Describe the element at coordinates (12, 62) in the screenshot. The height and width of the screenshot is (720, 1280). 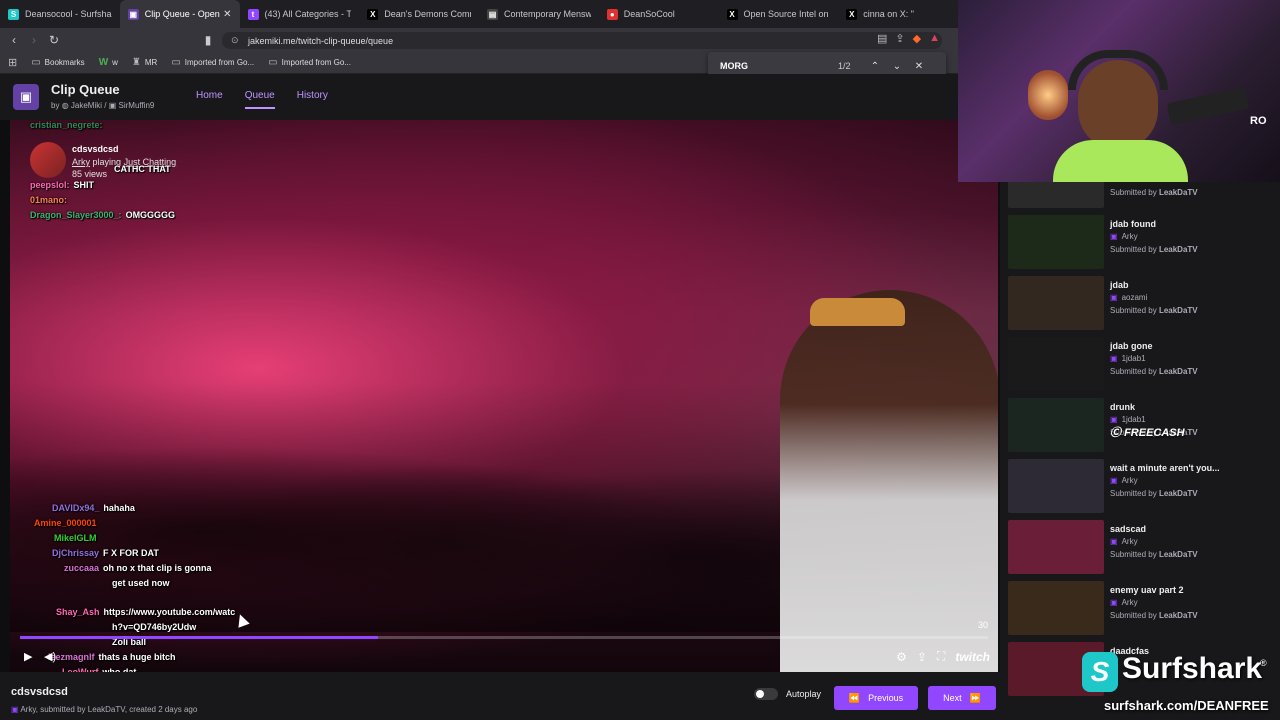
I see `apps-grid-icon: ⊞` at that location.